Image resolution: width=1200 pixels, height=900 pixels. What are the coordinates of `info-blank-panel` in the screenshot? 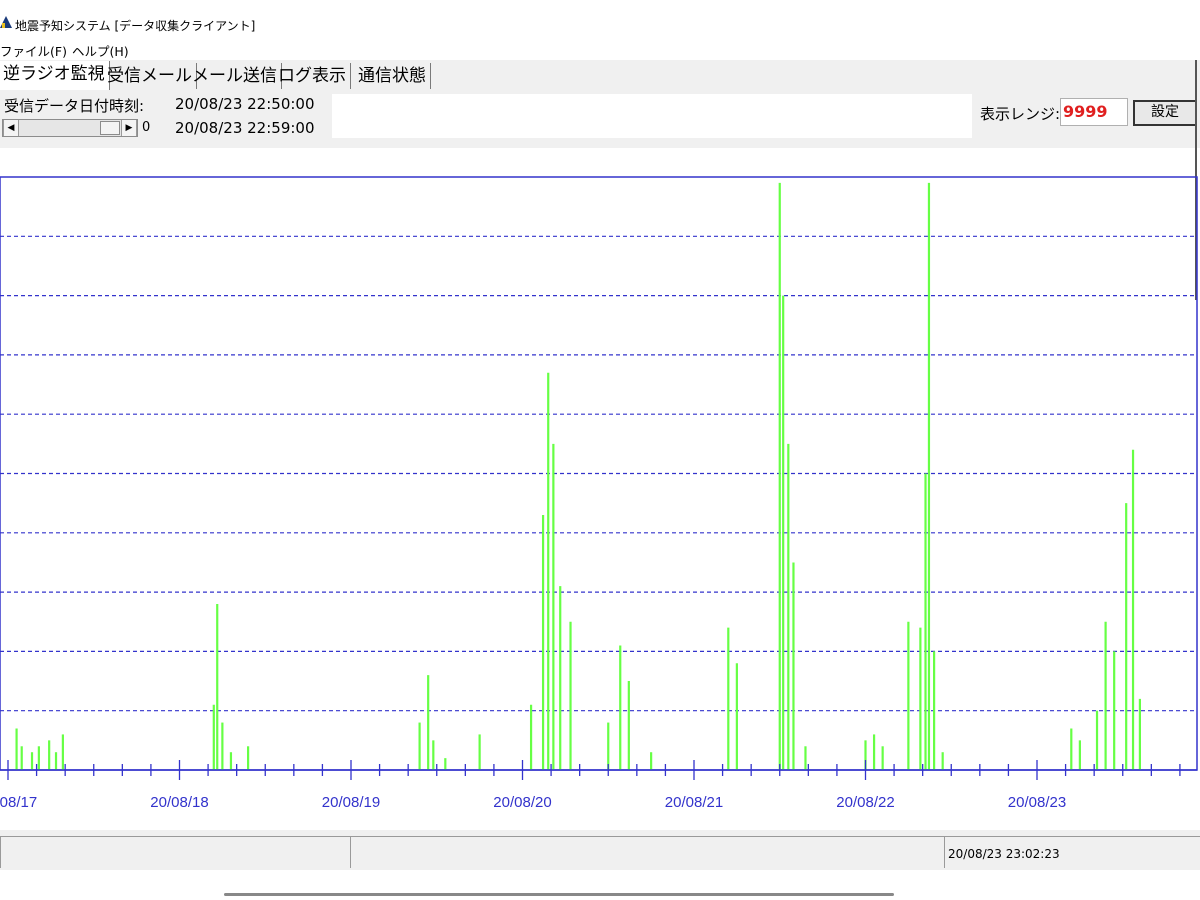 It's located at (652, 116).